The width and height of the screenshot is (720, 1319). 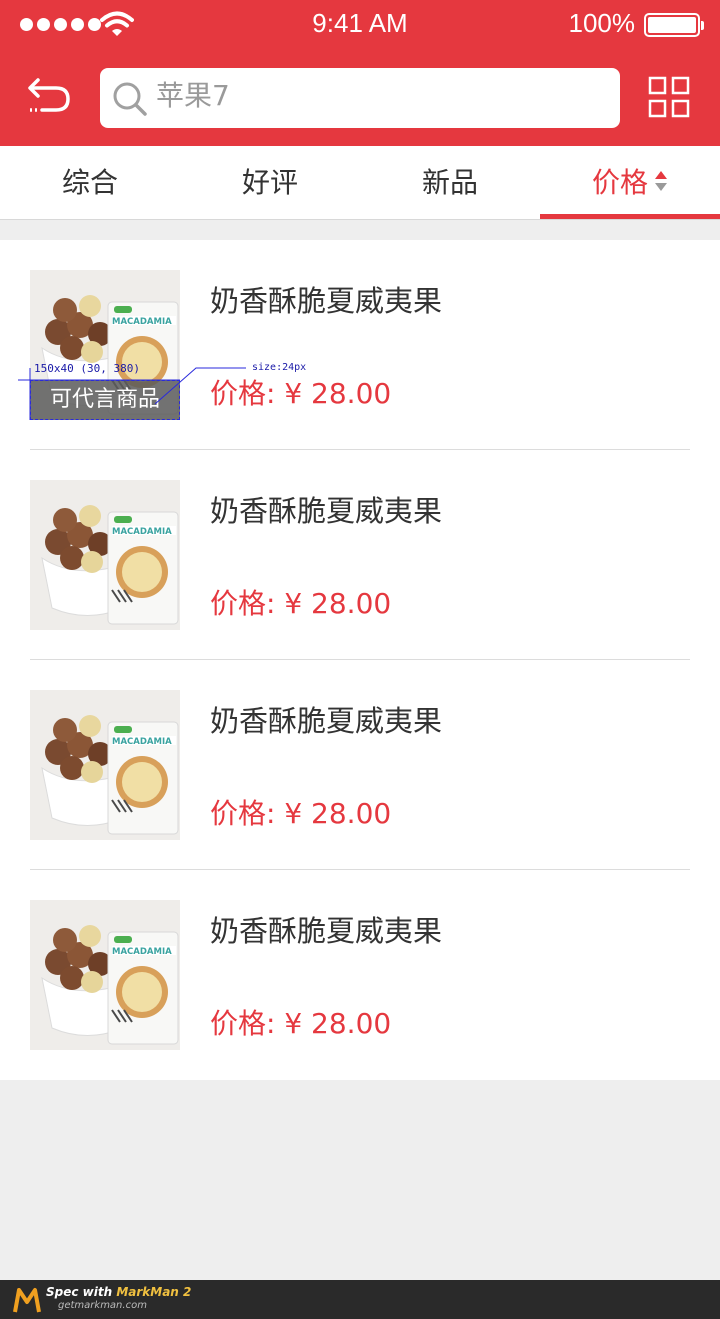 What do you see at coordinates (49, 96) in the screenshot?
I see `back-icon` at bounding box center [49, 96].